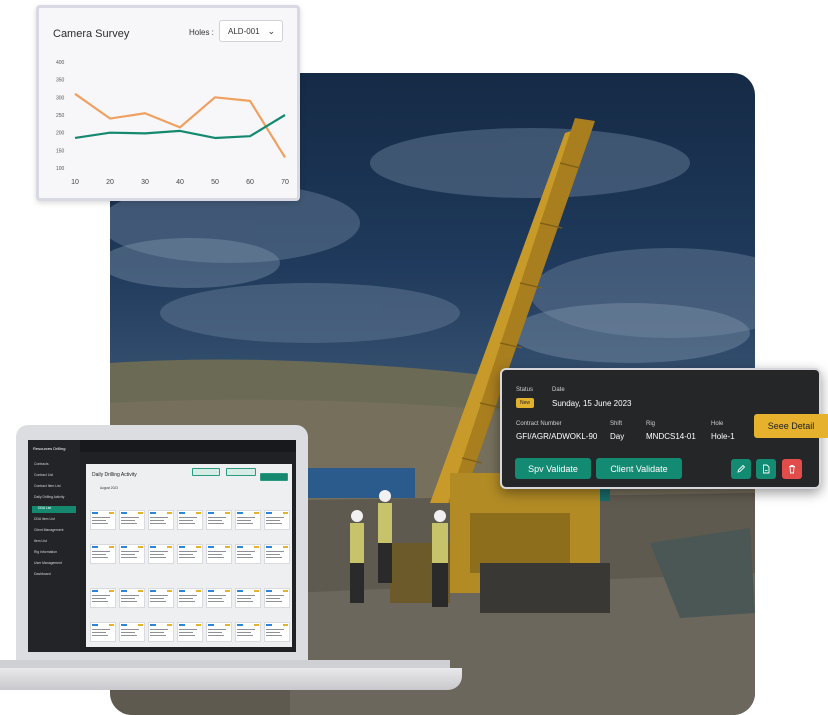  I want to click on sidebar-item: Rig Information, so click(45, 552).